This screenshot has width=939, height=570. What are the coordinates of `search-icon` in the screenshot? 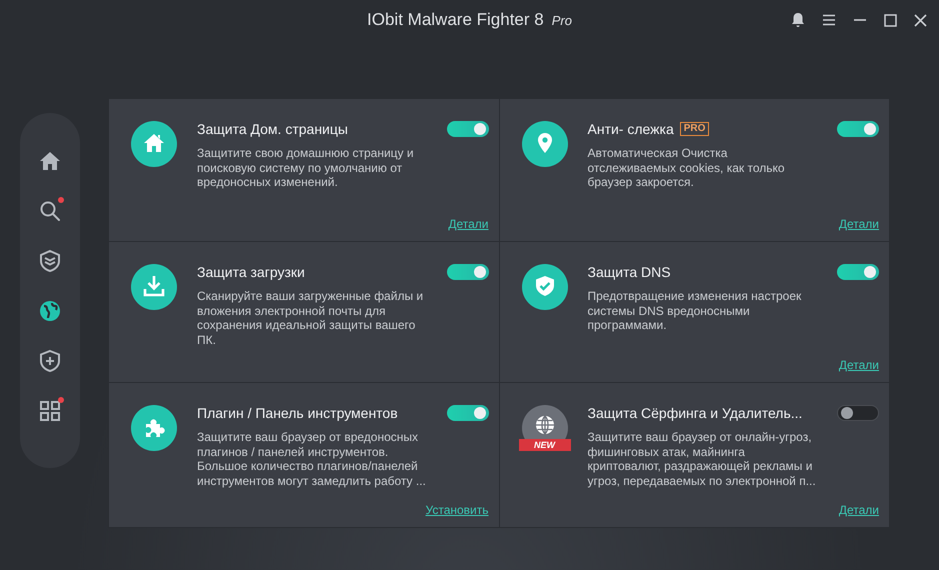 It's located at (50, 211).